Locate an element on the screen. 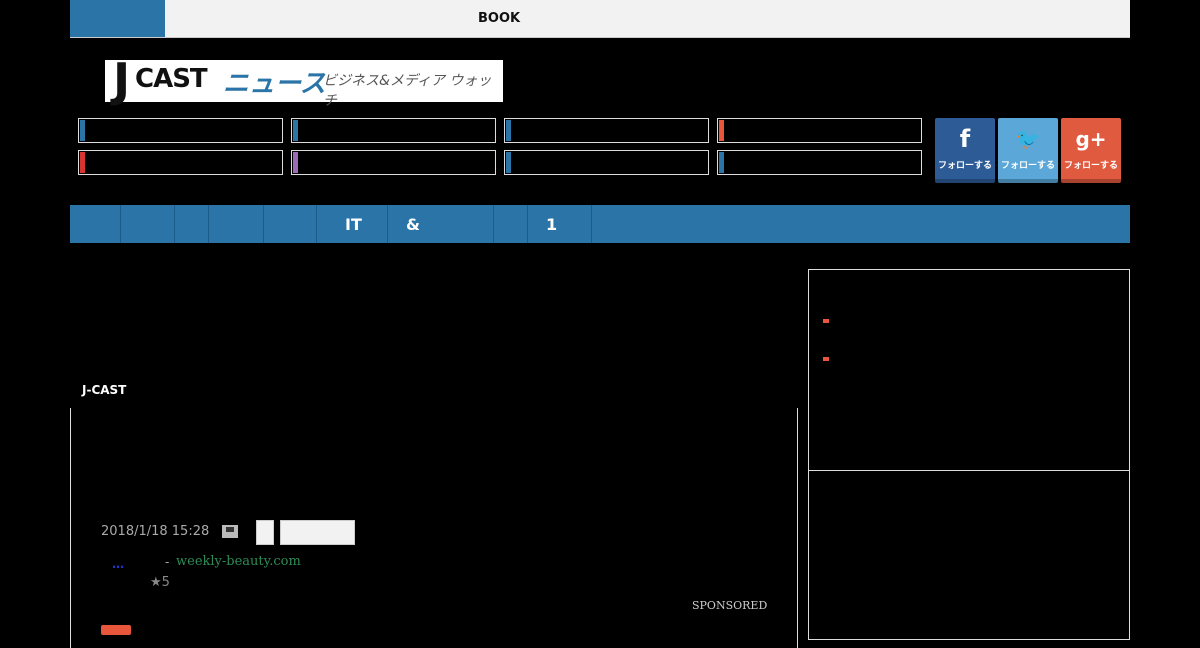 This screenshot has height=648, width=1200. article-source-label: J-CAST is located at coordinates (104, 390).